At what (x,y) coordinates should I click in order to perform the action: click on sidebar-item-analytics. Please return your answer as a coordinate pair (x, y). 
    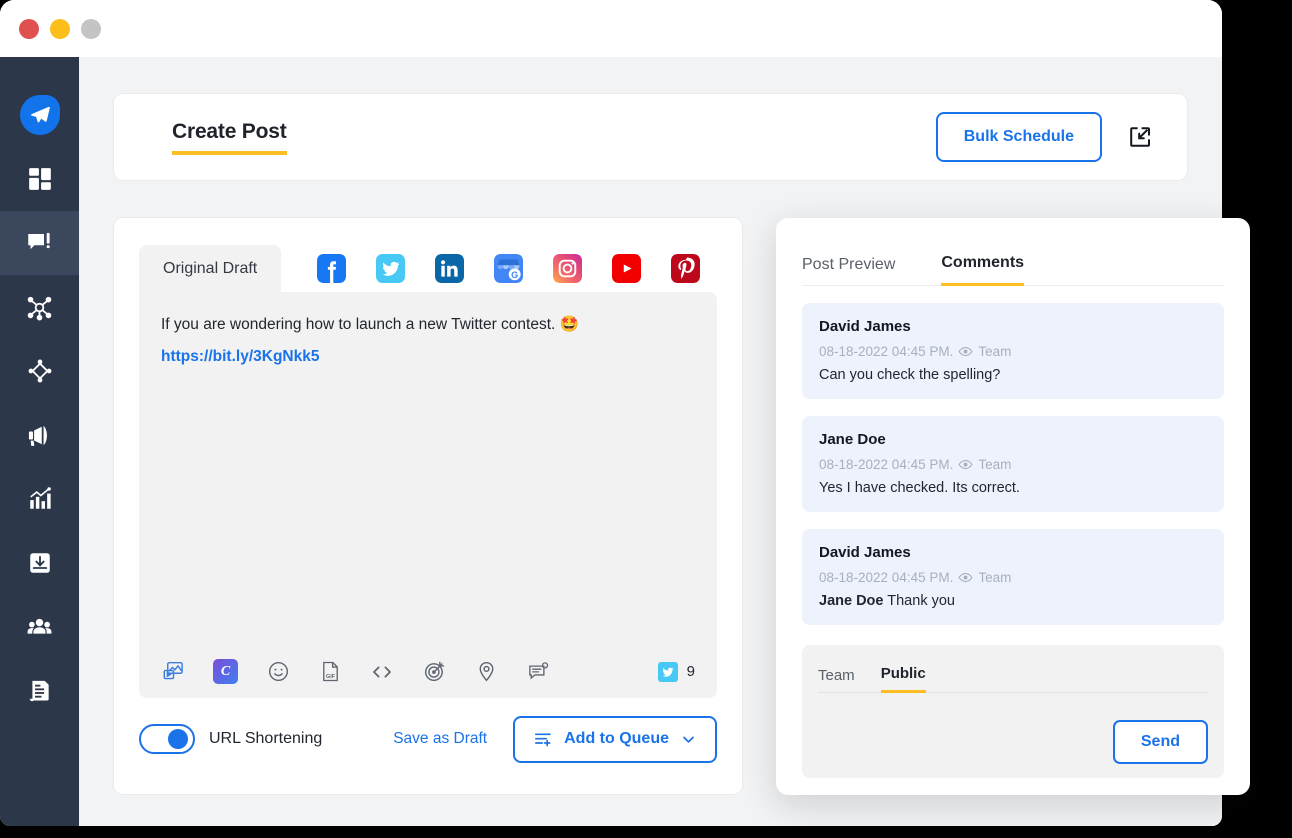
    Looking at the image, I should click on (39, 499).